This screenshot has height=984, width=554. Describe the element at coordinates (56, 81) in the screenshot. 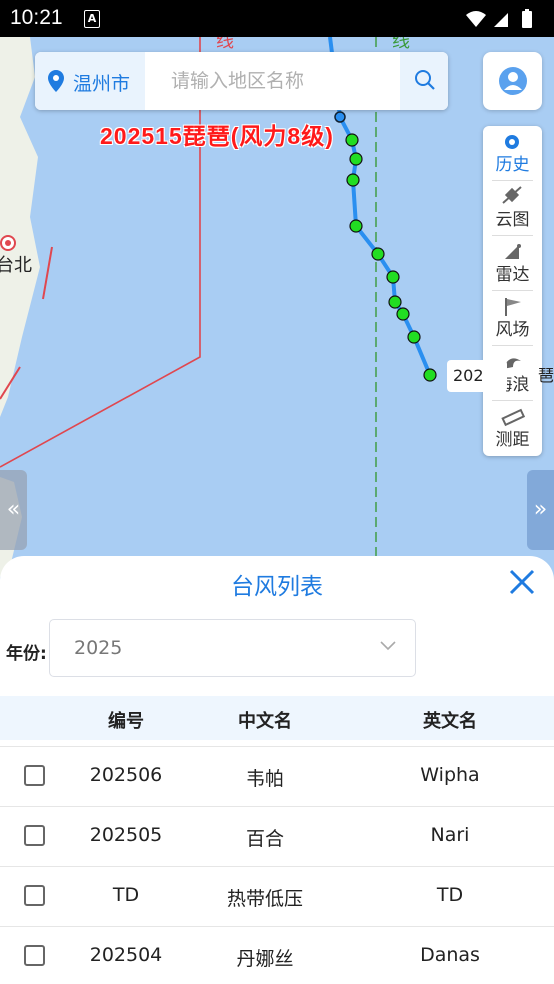

I see `location-pin-icon` at that location.